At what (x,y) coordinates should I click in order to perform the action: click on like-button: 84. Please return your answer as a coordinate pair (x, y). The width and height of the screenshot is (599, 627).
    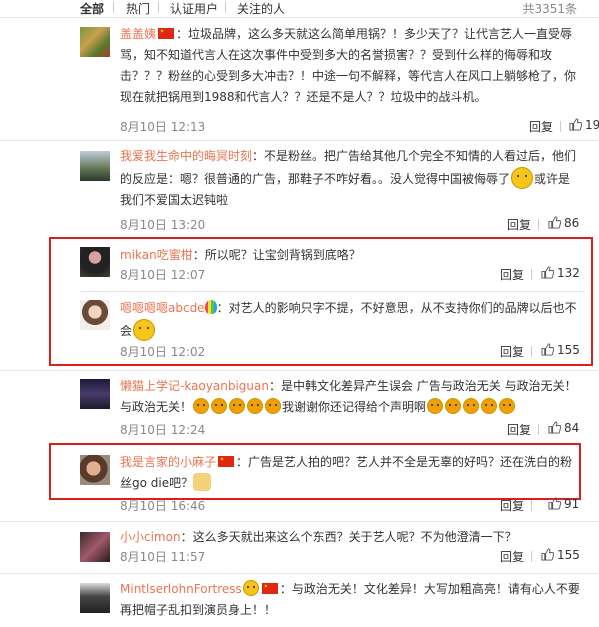
    Looking at the image, I should click on (563, 428).